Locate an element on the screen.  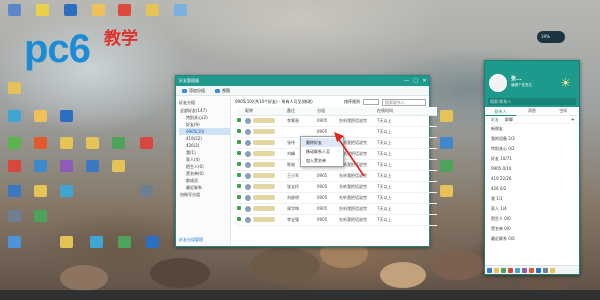
sidebar-group-item: 家人(4) is located at coordinates (204, 159).